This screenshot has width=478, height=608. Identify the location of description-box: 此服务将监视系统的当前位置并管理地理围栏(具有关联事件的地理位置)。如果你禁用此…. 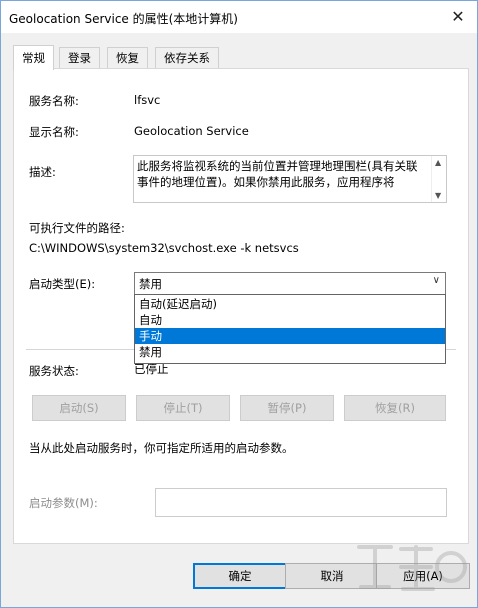
(290, 179).